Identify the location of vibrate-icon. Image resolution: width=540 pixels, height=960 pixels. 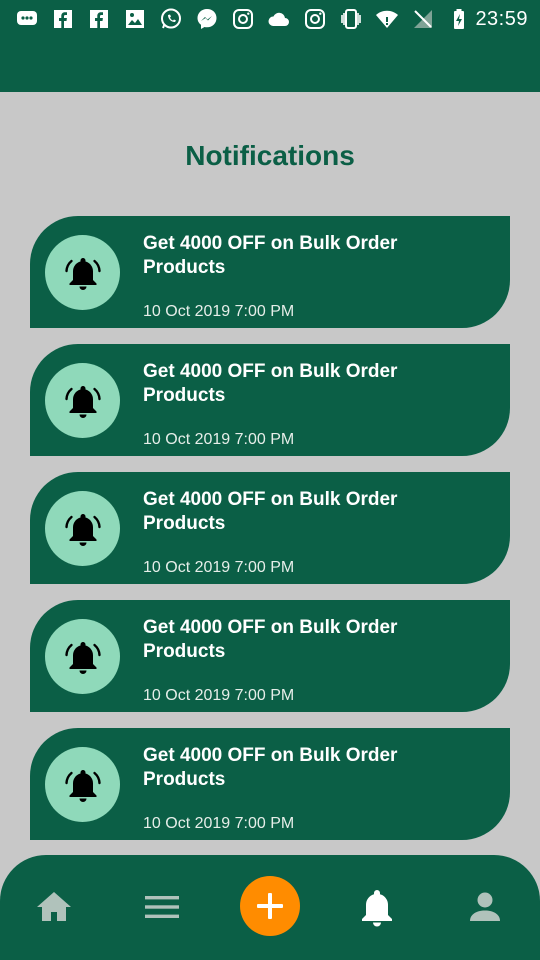
(351, 19).